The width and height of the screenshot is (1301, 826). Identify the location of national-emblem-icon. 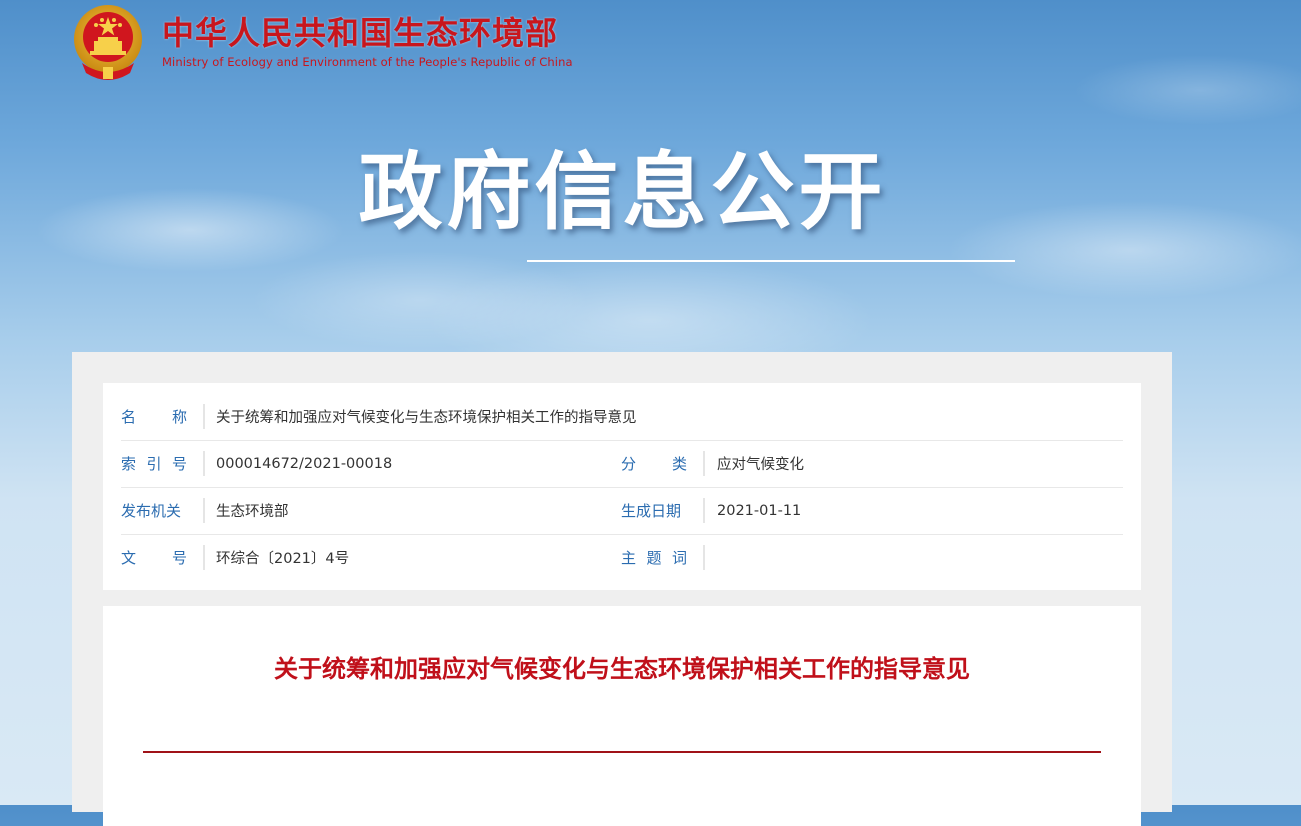
(108, 42).